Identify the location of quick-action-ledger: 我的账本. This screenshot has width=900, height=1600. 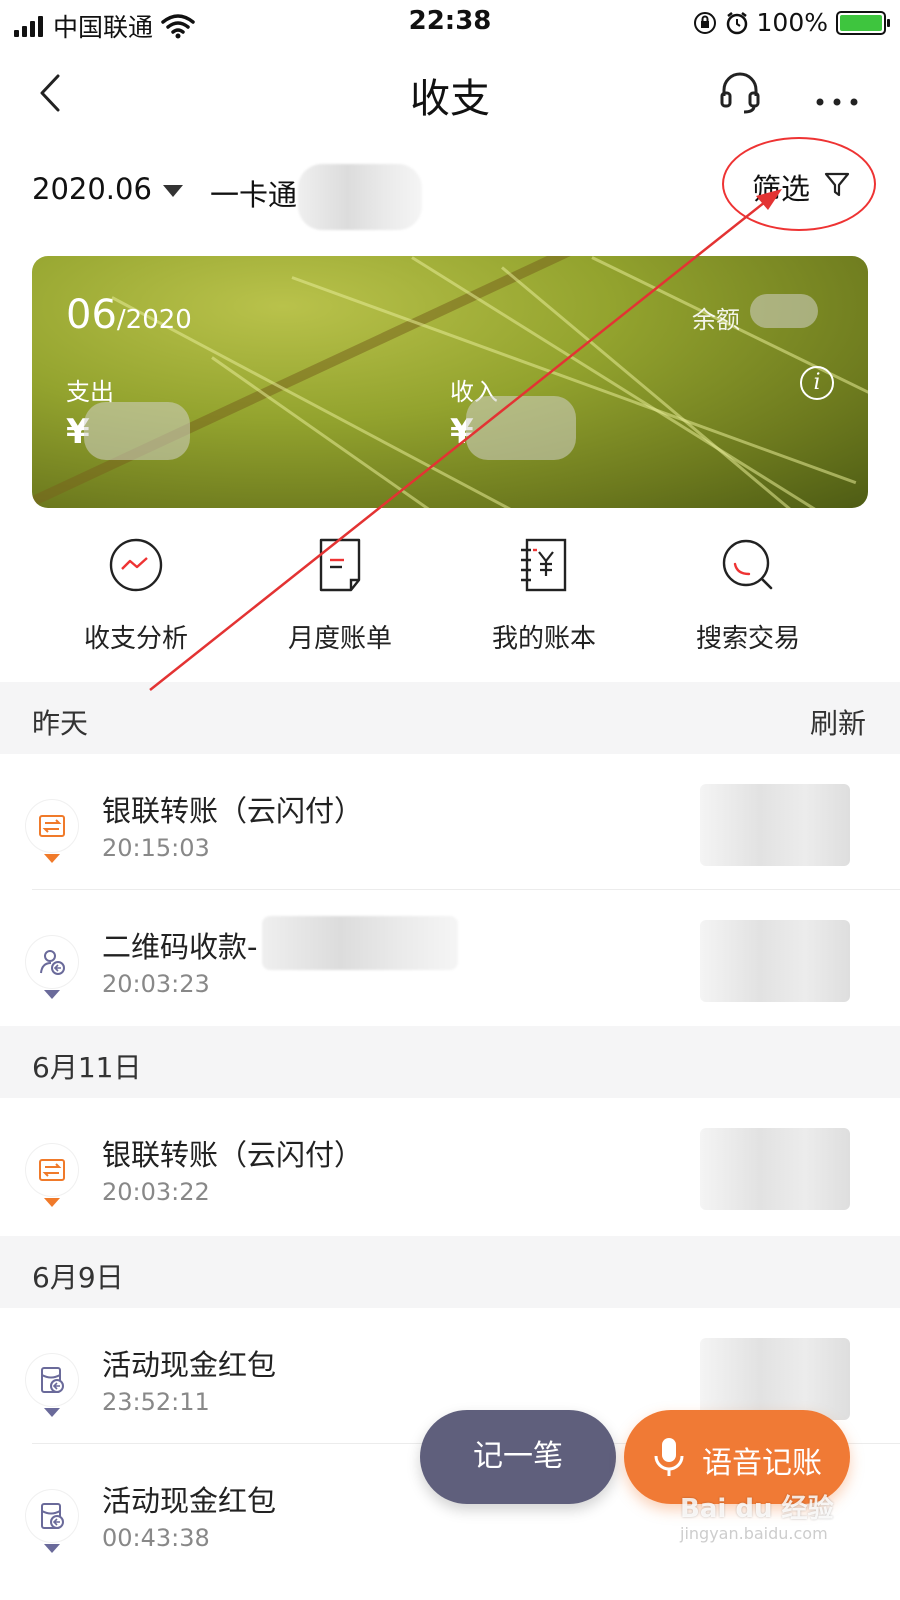
(544, 595).